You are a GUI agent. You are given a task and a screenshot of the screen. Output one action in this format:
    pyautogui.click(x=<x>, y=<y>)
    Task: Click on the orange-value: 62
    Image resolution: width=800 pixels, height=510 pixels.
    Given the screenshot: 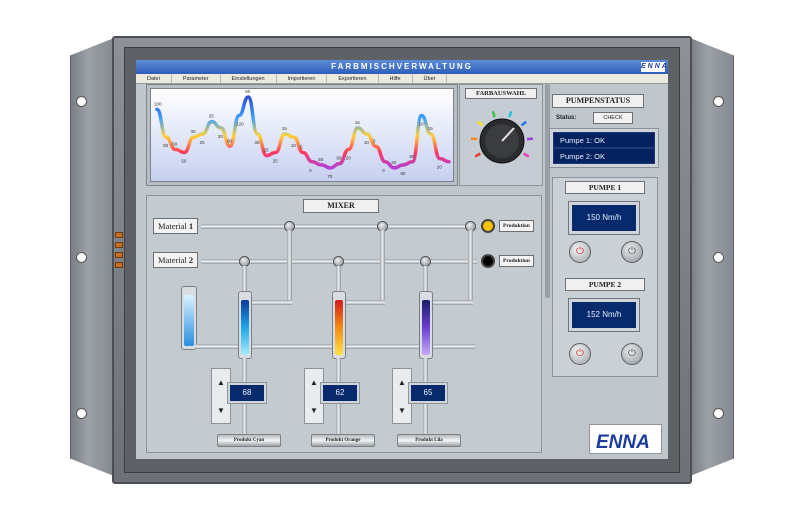 What is the action you would take?
    pyautogui.click(x=340, y=393)
    